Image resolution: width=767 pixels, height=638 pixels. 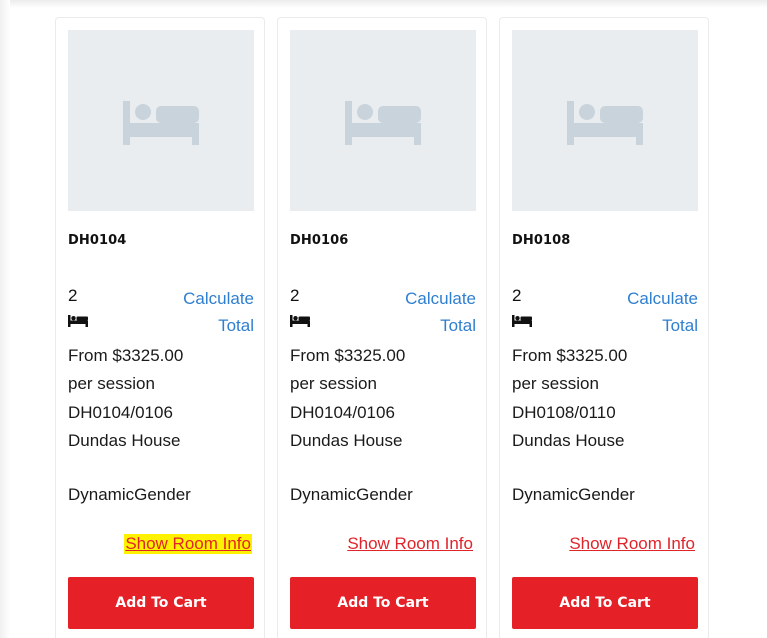 What do you see at coordinates (97, 240) in the screenshot?
I see `room-code: DH0104` at bounding box center [97, 240].